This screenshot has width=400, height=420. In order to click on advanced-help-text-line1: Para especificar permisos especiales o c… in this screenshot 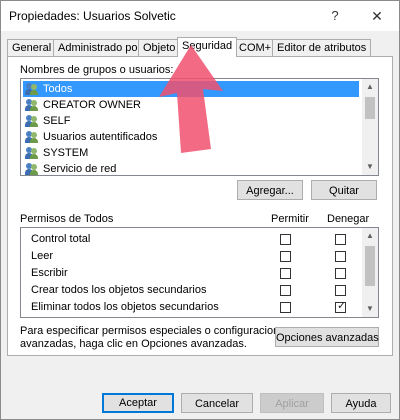, I will do `click(155, 331)`.